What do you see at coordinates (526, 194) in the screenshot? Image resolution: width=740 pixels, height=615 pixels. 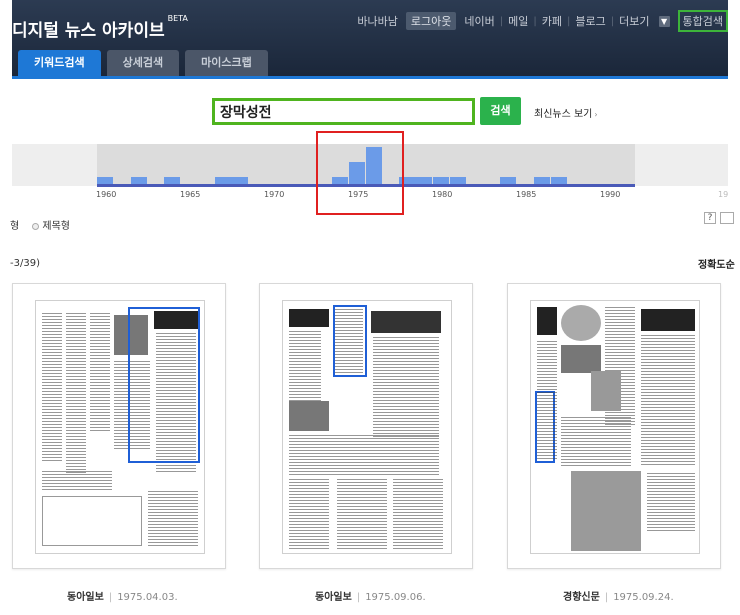 I see `year-label: 1985` at bounding box center [526, 194].